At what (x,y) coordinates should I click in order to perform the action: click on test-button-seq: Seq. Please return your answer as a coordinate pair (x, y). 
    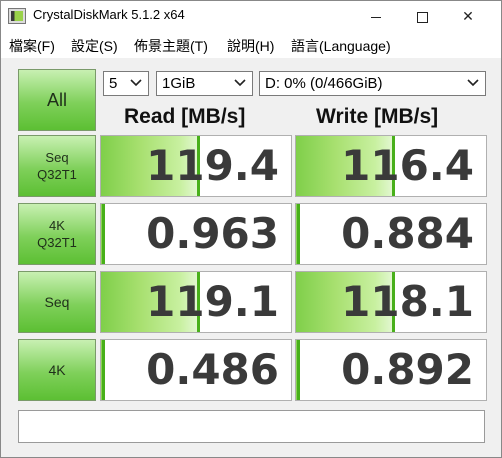
    Looking at the image, I should click on (57, 302).